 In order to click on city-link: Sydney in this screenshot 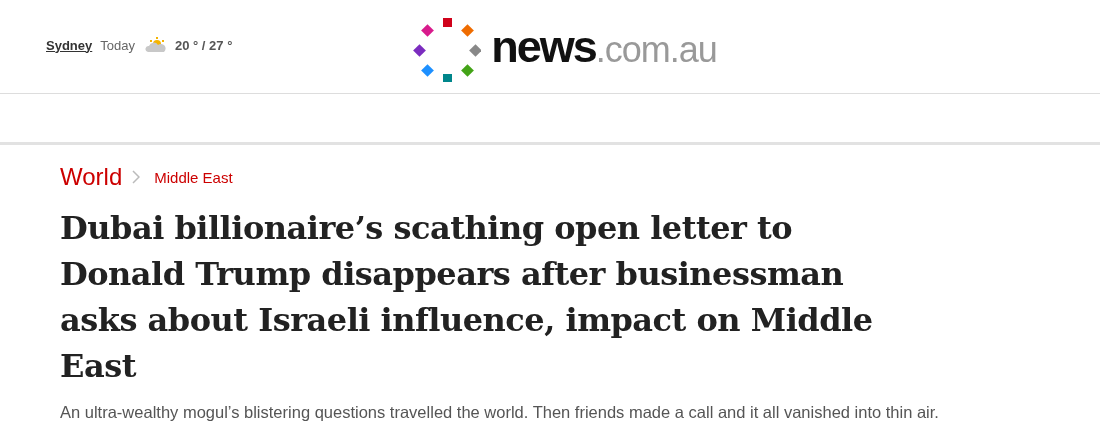, I will do `click(69, 45)`.